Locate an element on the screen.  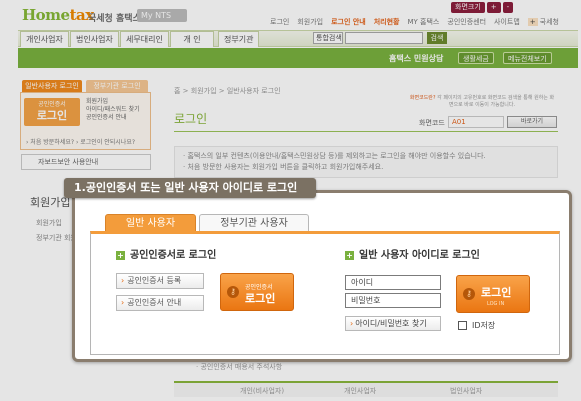
cert-login-button: ⚷ 공인인증서 로그인 is located at coordinates (257, 292).